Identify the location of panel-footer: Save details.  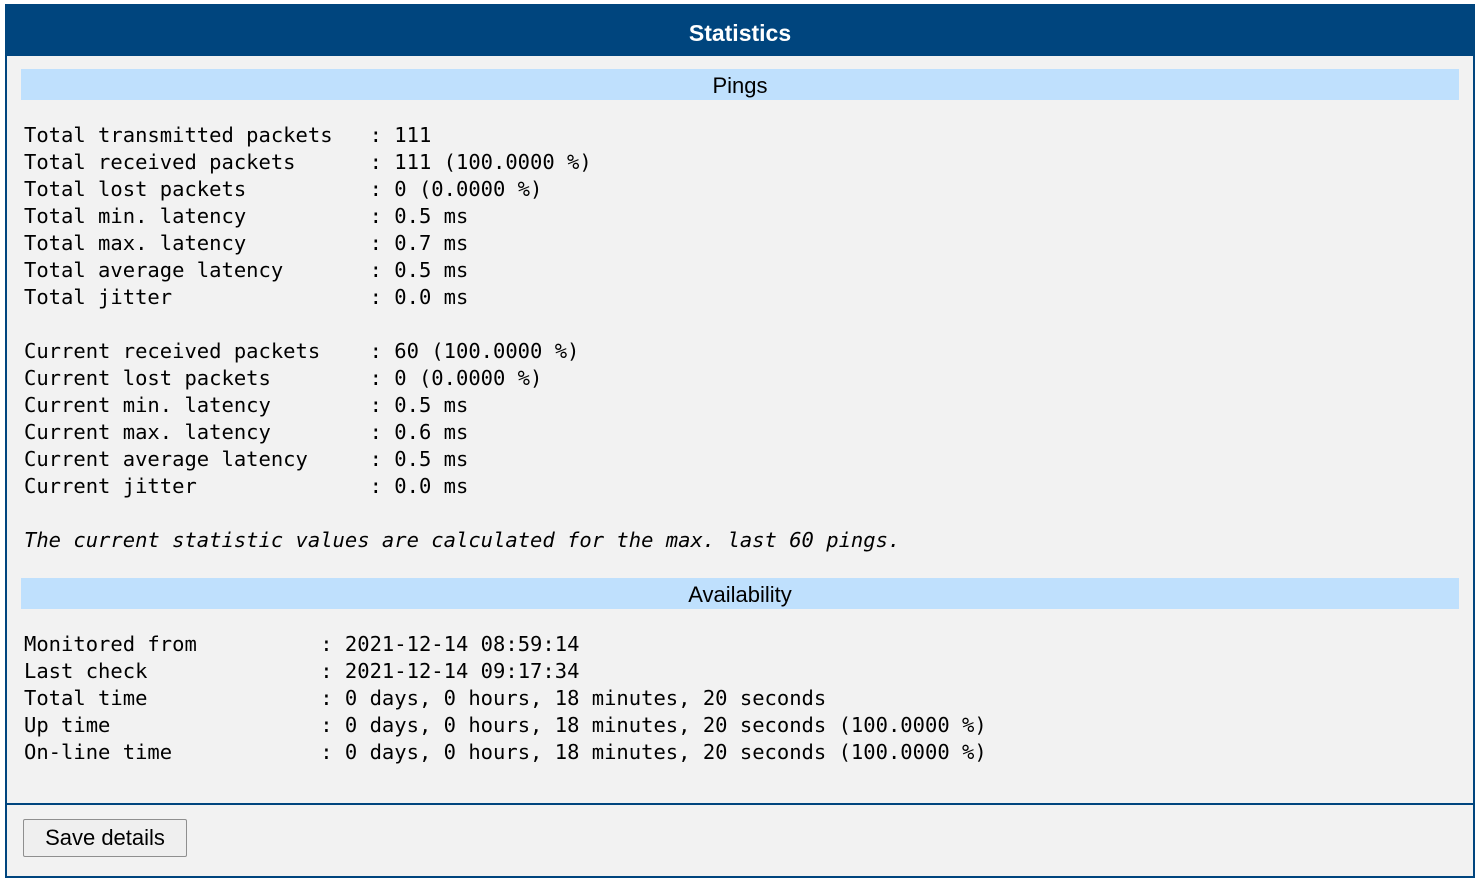
(740, 839).